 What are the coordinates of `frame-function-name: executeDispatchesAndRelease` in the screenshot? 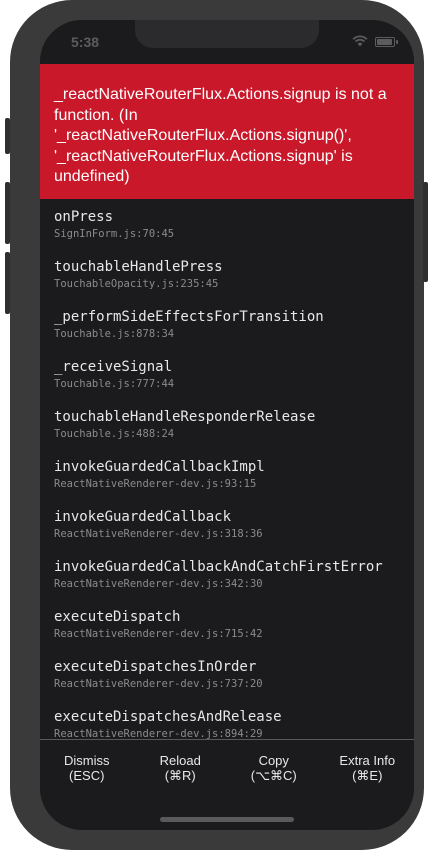 It's located at (168, 717).